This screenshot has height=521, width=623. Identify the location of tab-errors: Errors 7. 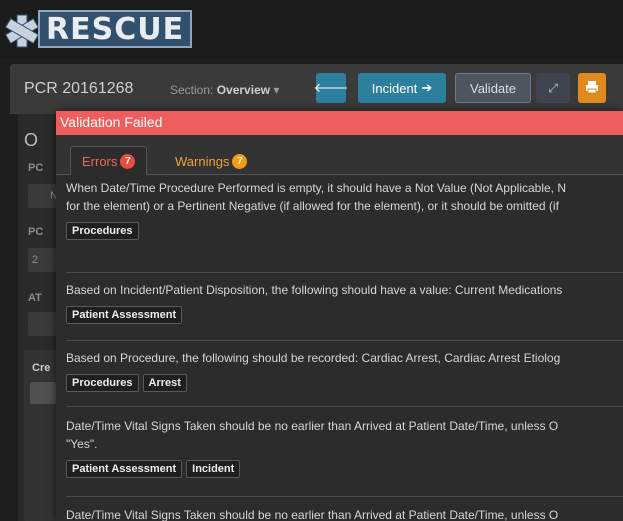
(109, 161).